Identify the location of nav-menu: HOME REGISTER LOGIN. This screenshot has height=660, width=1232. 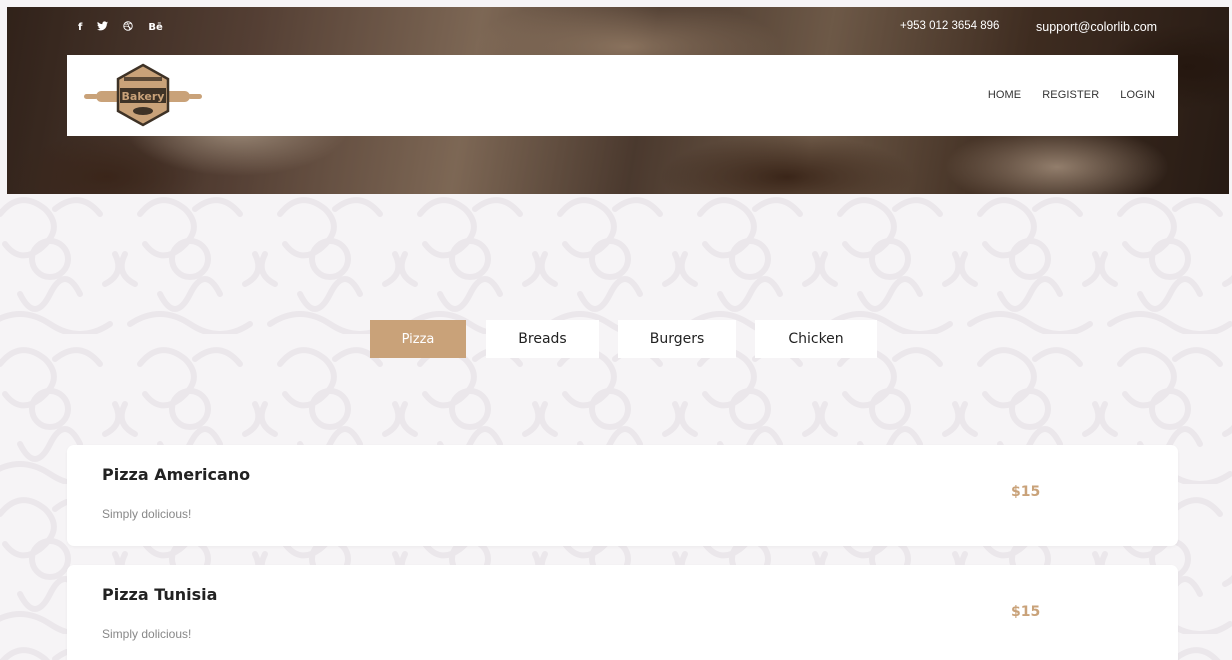
(1061, 95).